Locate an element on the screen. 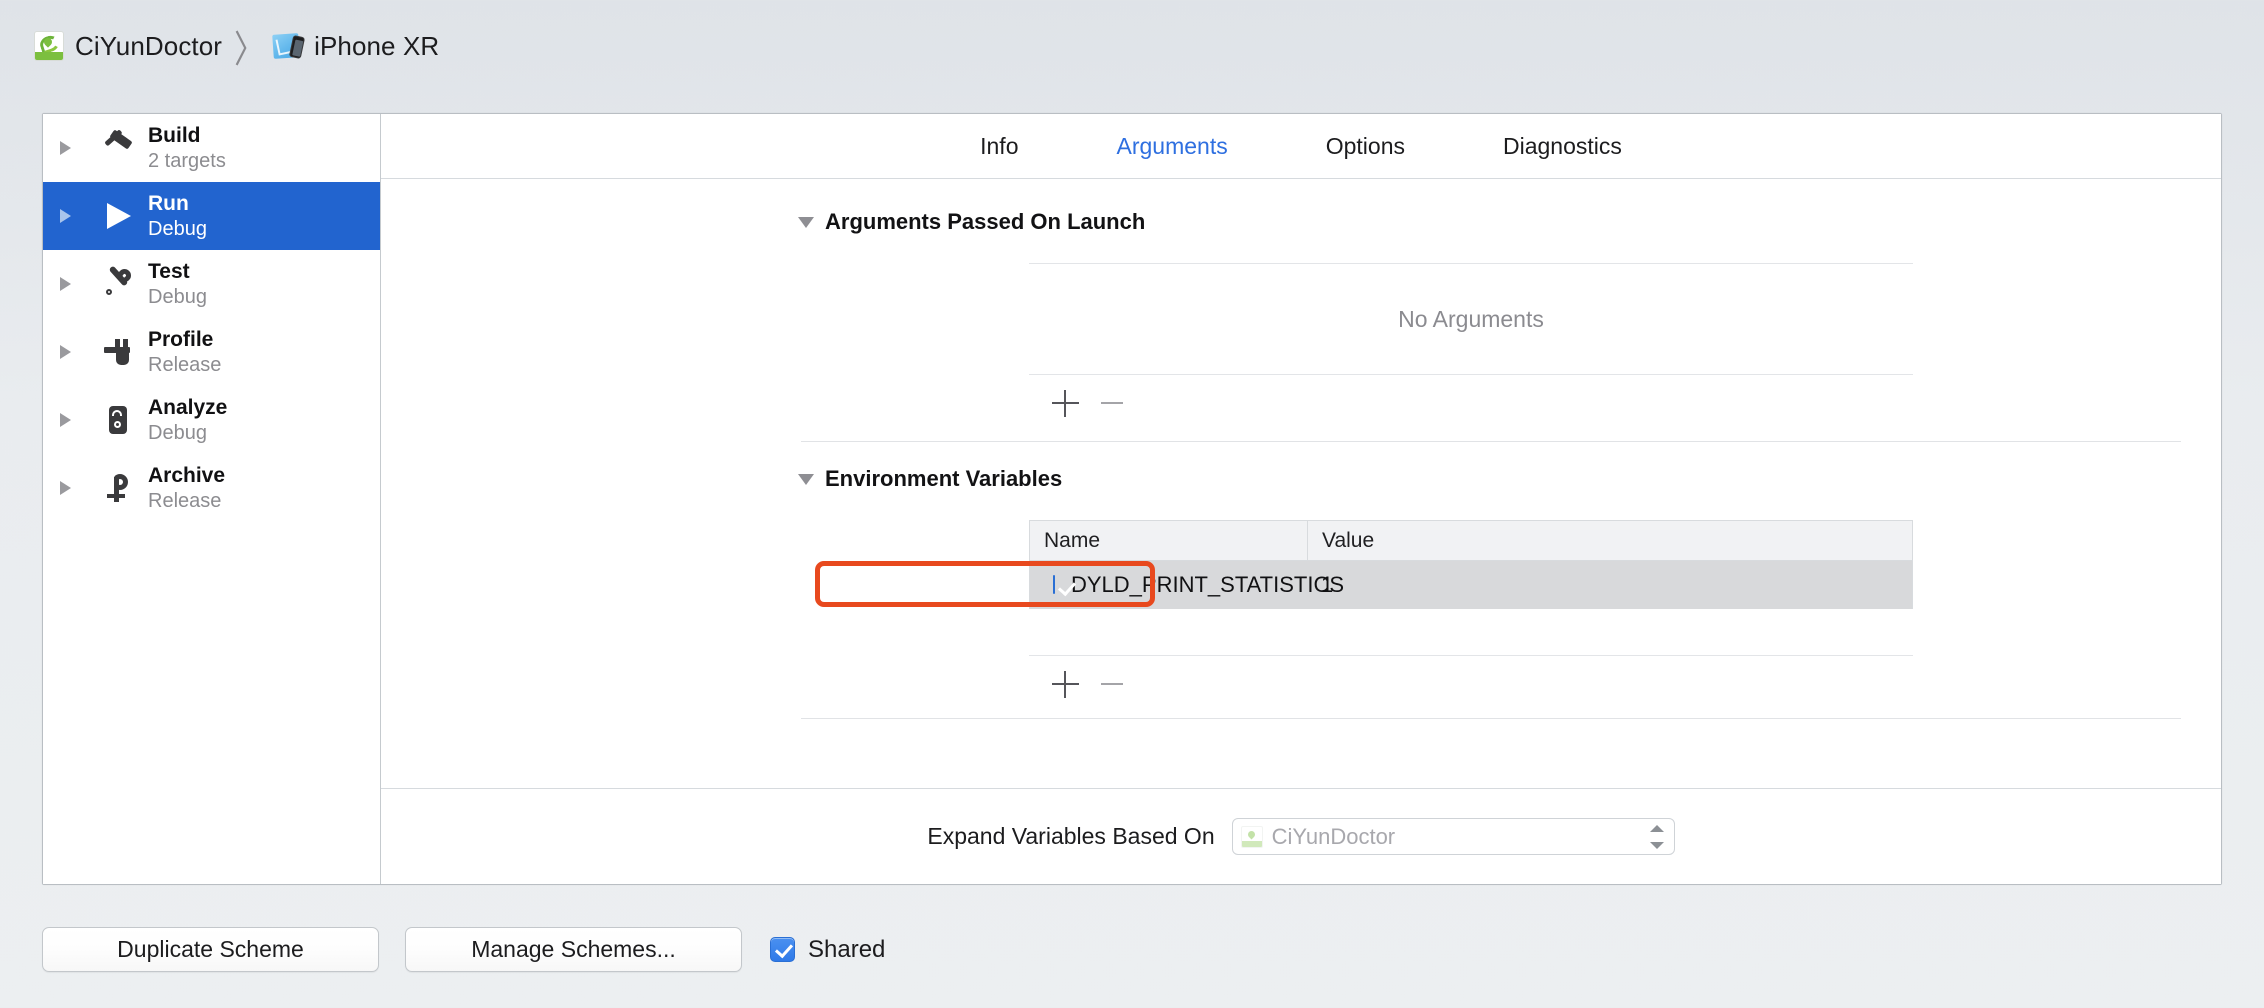 The image size is (2264, 1008). breadcrumb: CiYunDoctor 〉 iPhone XR is located at coordinates (1132, 46).